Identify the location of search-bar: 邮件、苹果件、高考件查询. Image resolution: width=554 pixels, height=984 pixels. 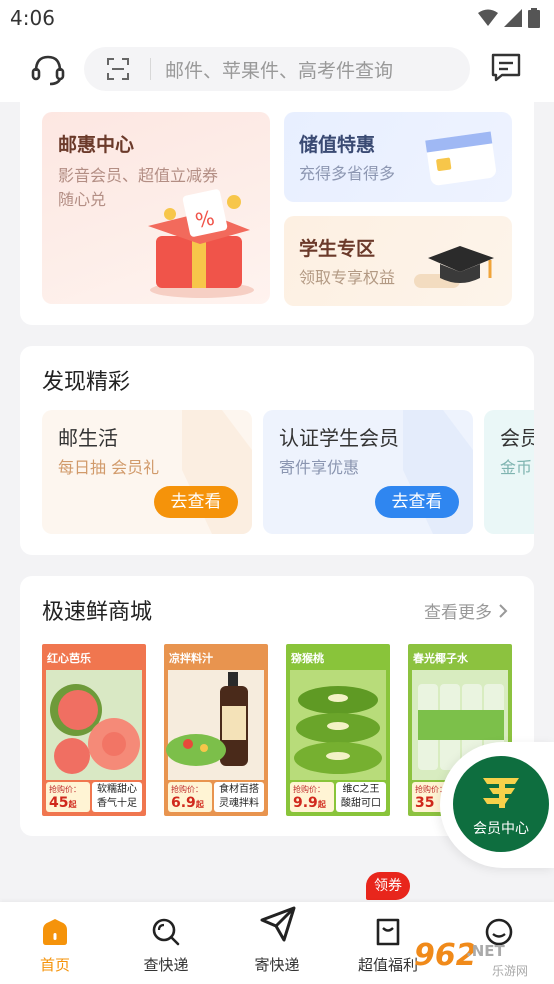
(277, 69).